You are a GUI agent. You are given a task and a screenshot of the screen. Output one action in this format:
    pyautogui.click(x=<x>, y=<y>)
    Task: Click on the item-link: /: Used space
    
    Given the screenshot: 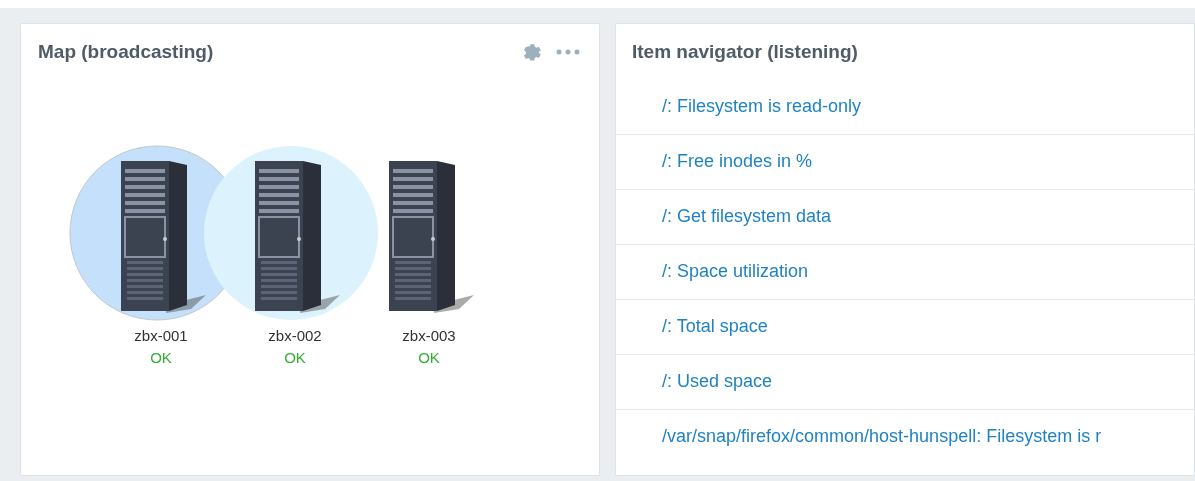 What is the action you would take?
    pyautogui.click(x=717, y=381)
    